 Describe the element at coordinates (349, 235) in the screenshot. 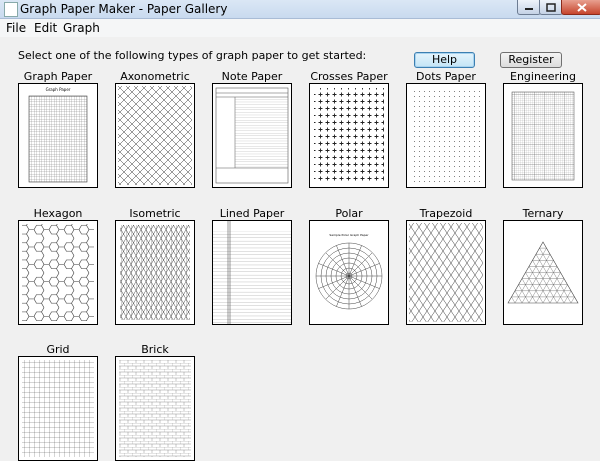

I see `thumb-title: Sample Polar Graph Paper` at that location.